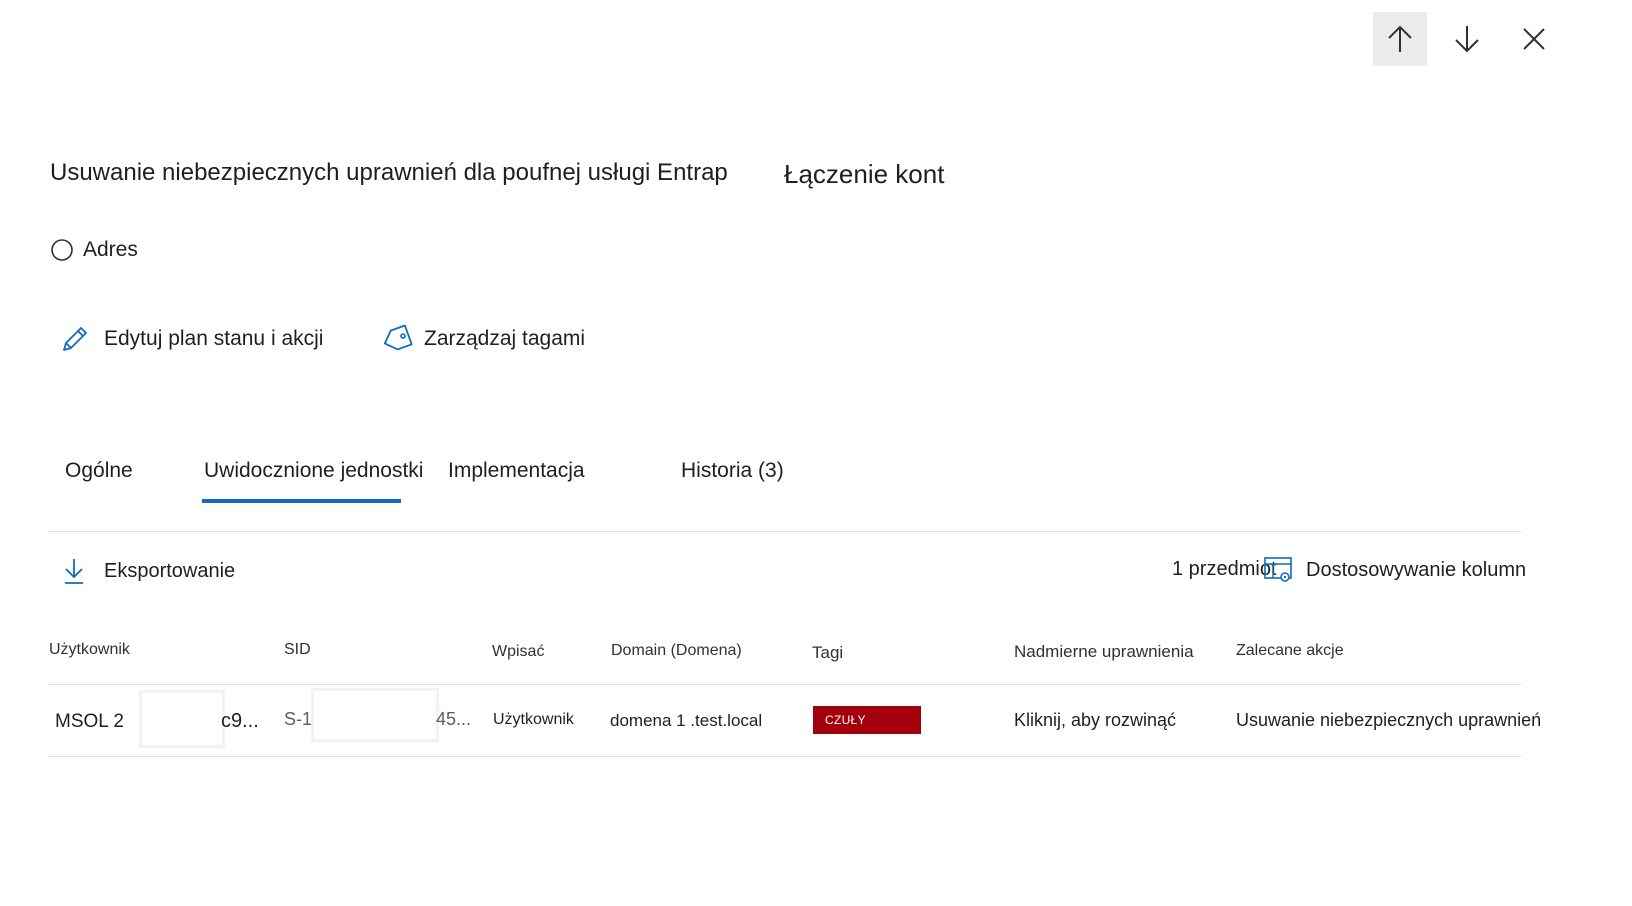 Image resolution: width=1632 pixels, height=906 pixels. I want to click on export-button: Eksportowanie, so click(148, 571).